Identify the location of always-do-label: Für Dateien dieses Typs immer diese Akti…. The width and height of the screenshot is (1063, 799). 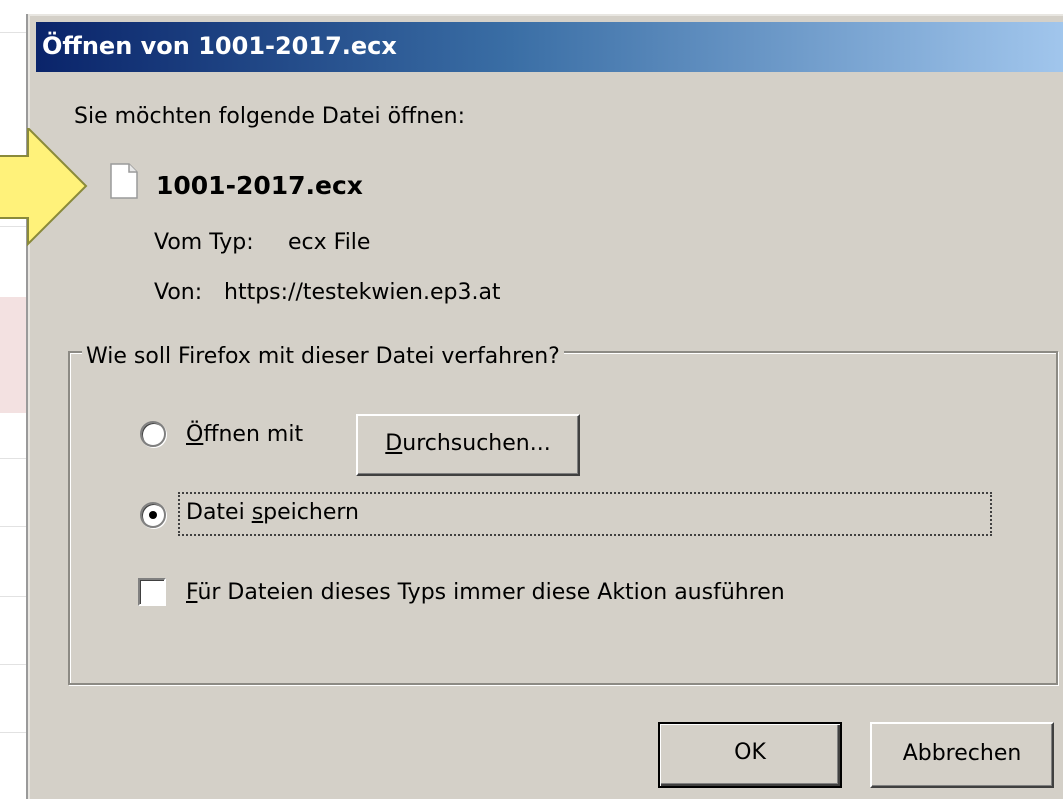
(485, 592).